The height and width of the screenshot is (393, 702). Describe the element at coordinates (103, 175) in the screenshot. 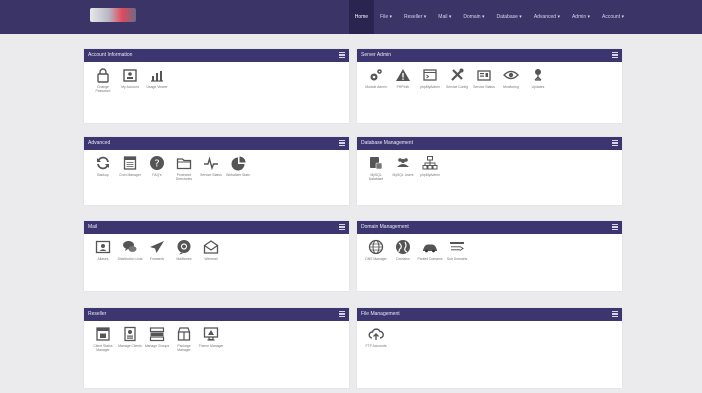

I see `item-label: Backup` at that location.